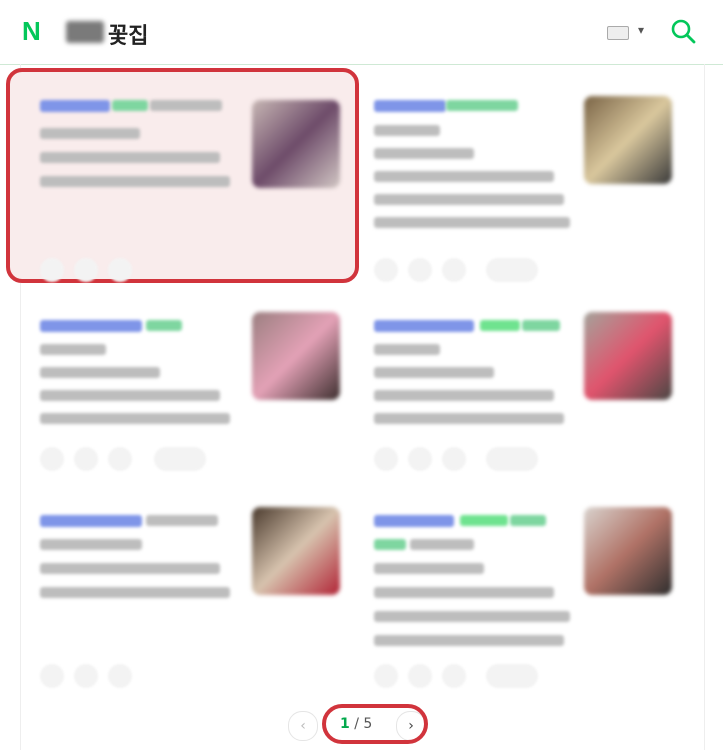 This screenshot has width=723, height=750. Describe the element at coordinates (618, 33) in the screenshot. I see `keyboard-icon` at that location.